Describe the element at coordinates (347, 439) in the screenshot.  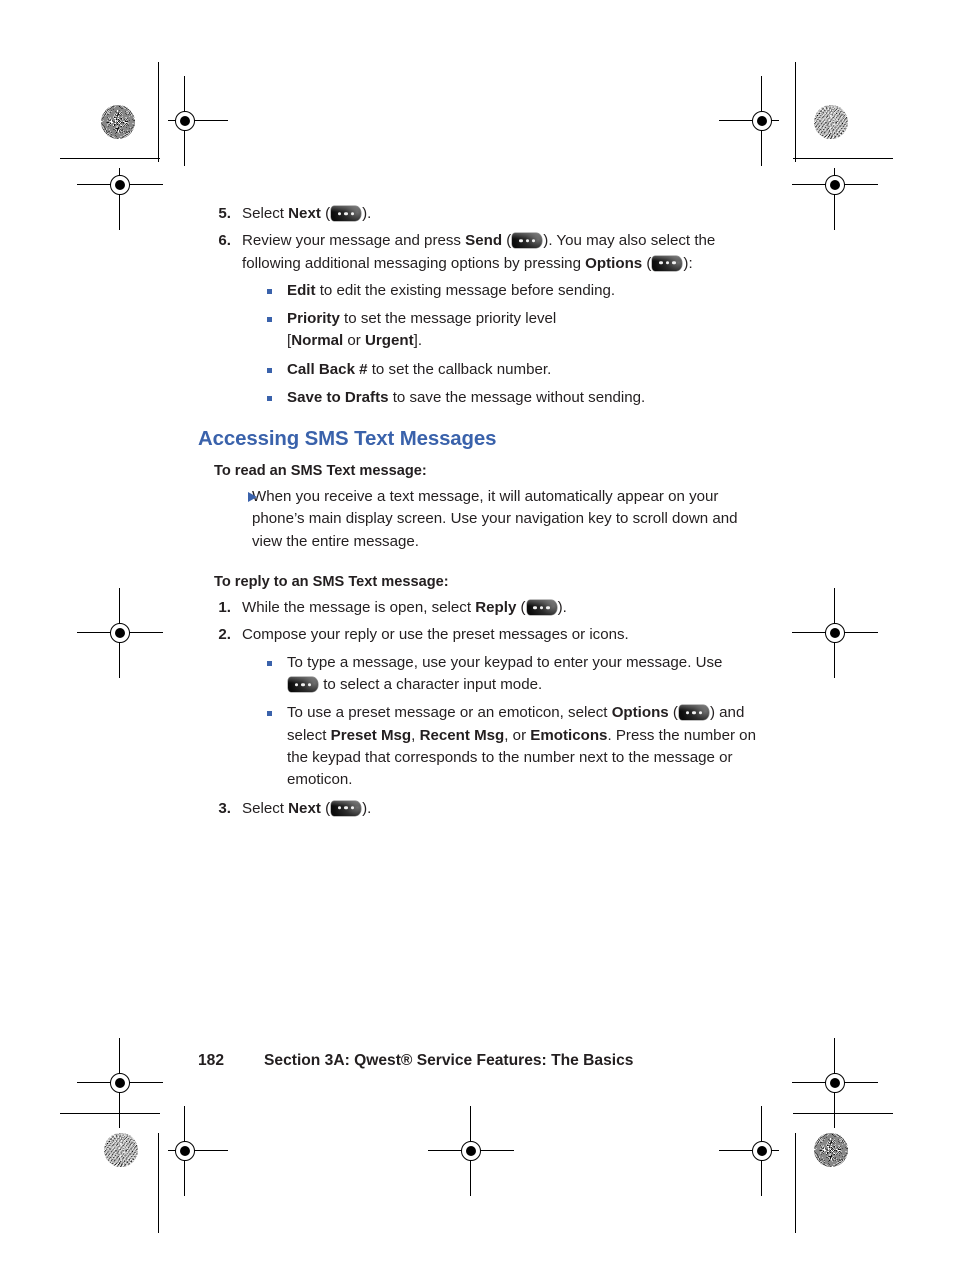
I see `page-title: Accessing SMS Text Messages` at that location.